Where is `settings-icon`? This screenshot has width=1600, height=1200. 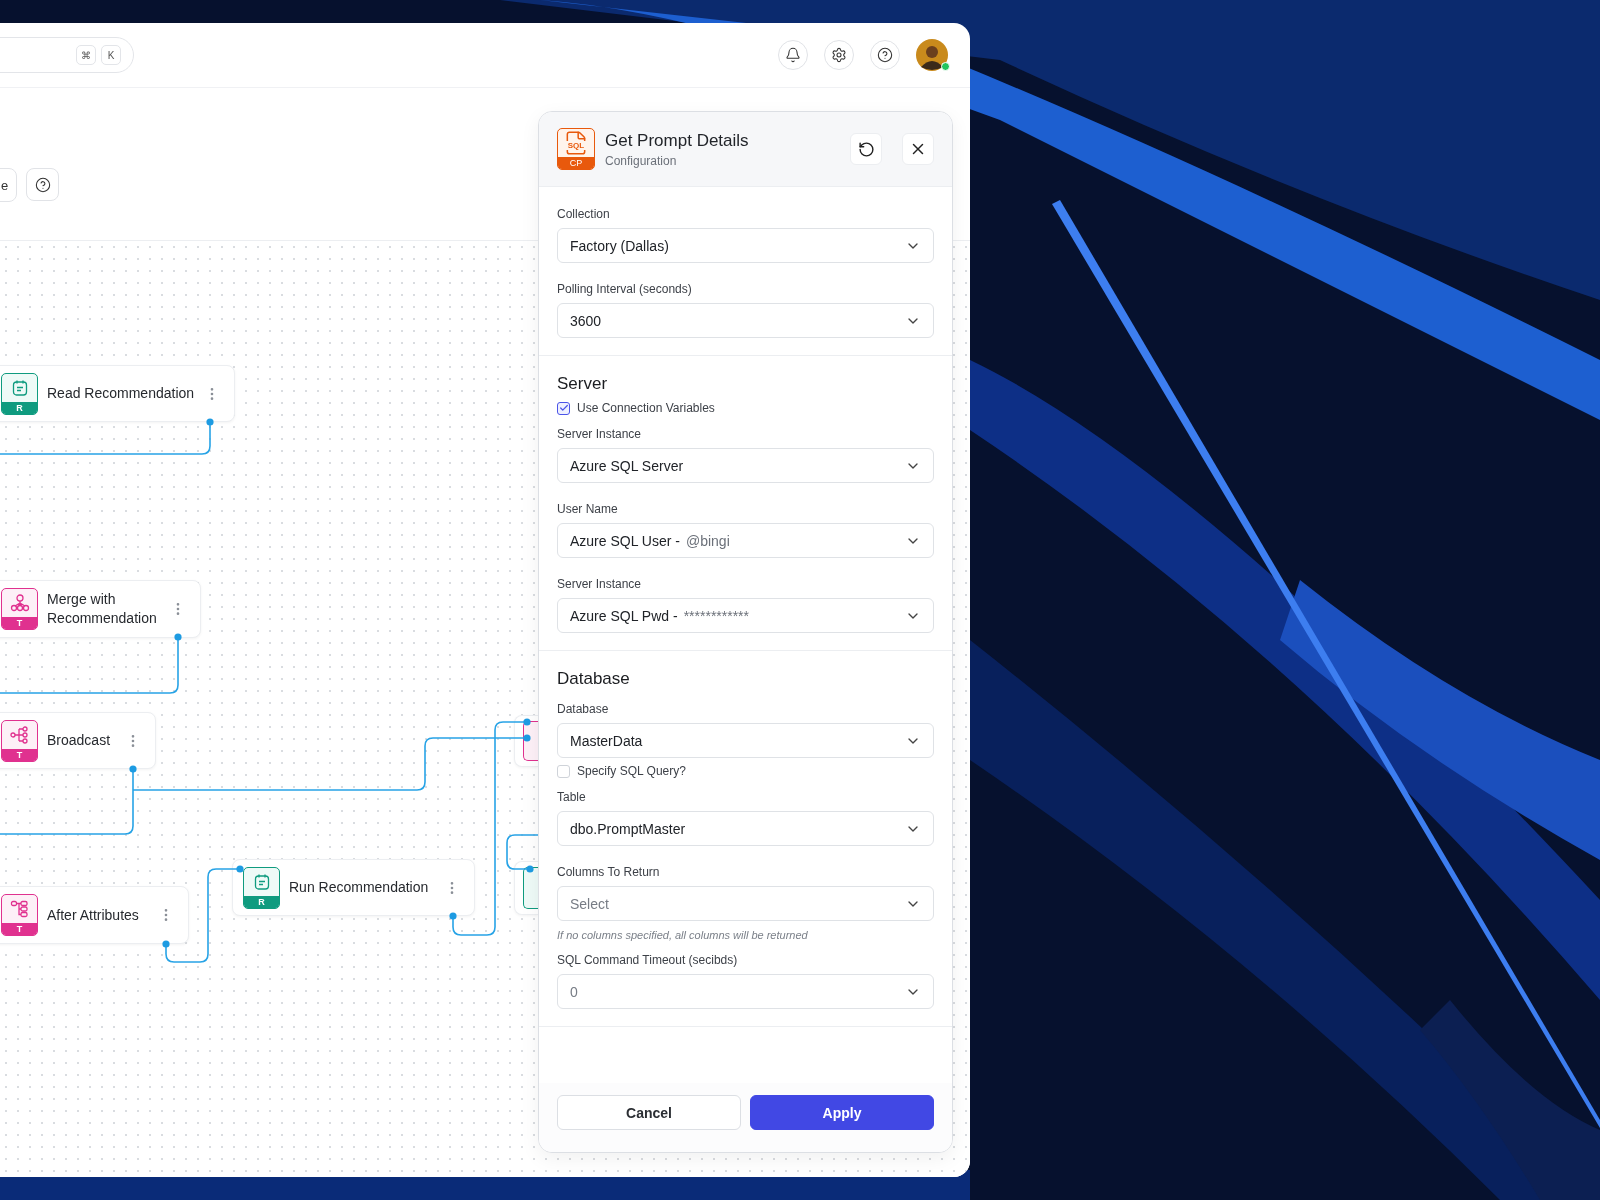
settings-icon is located at coordinates (839, 55).